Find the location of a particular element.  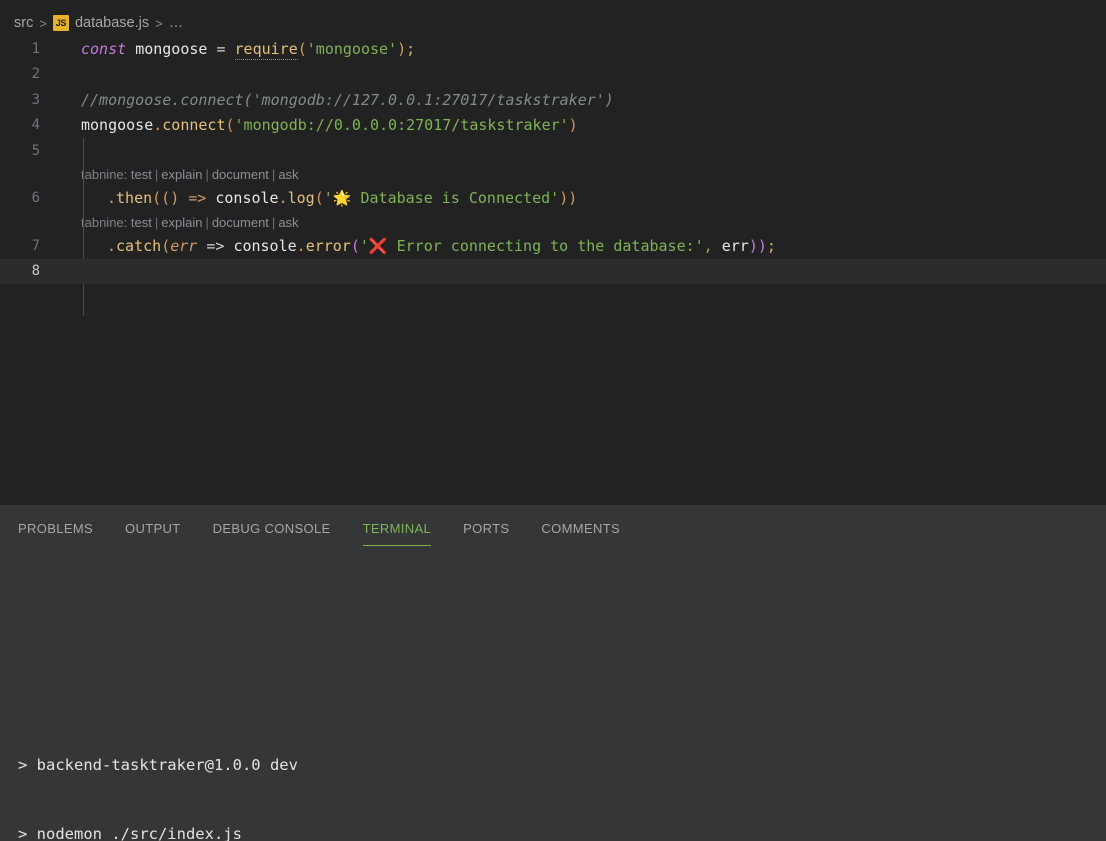

code-line: 1 const mongoose = require('mongoose'); is located at coordinates (553, 49).